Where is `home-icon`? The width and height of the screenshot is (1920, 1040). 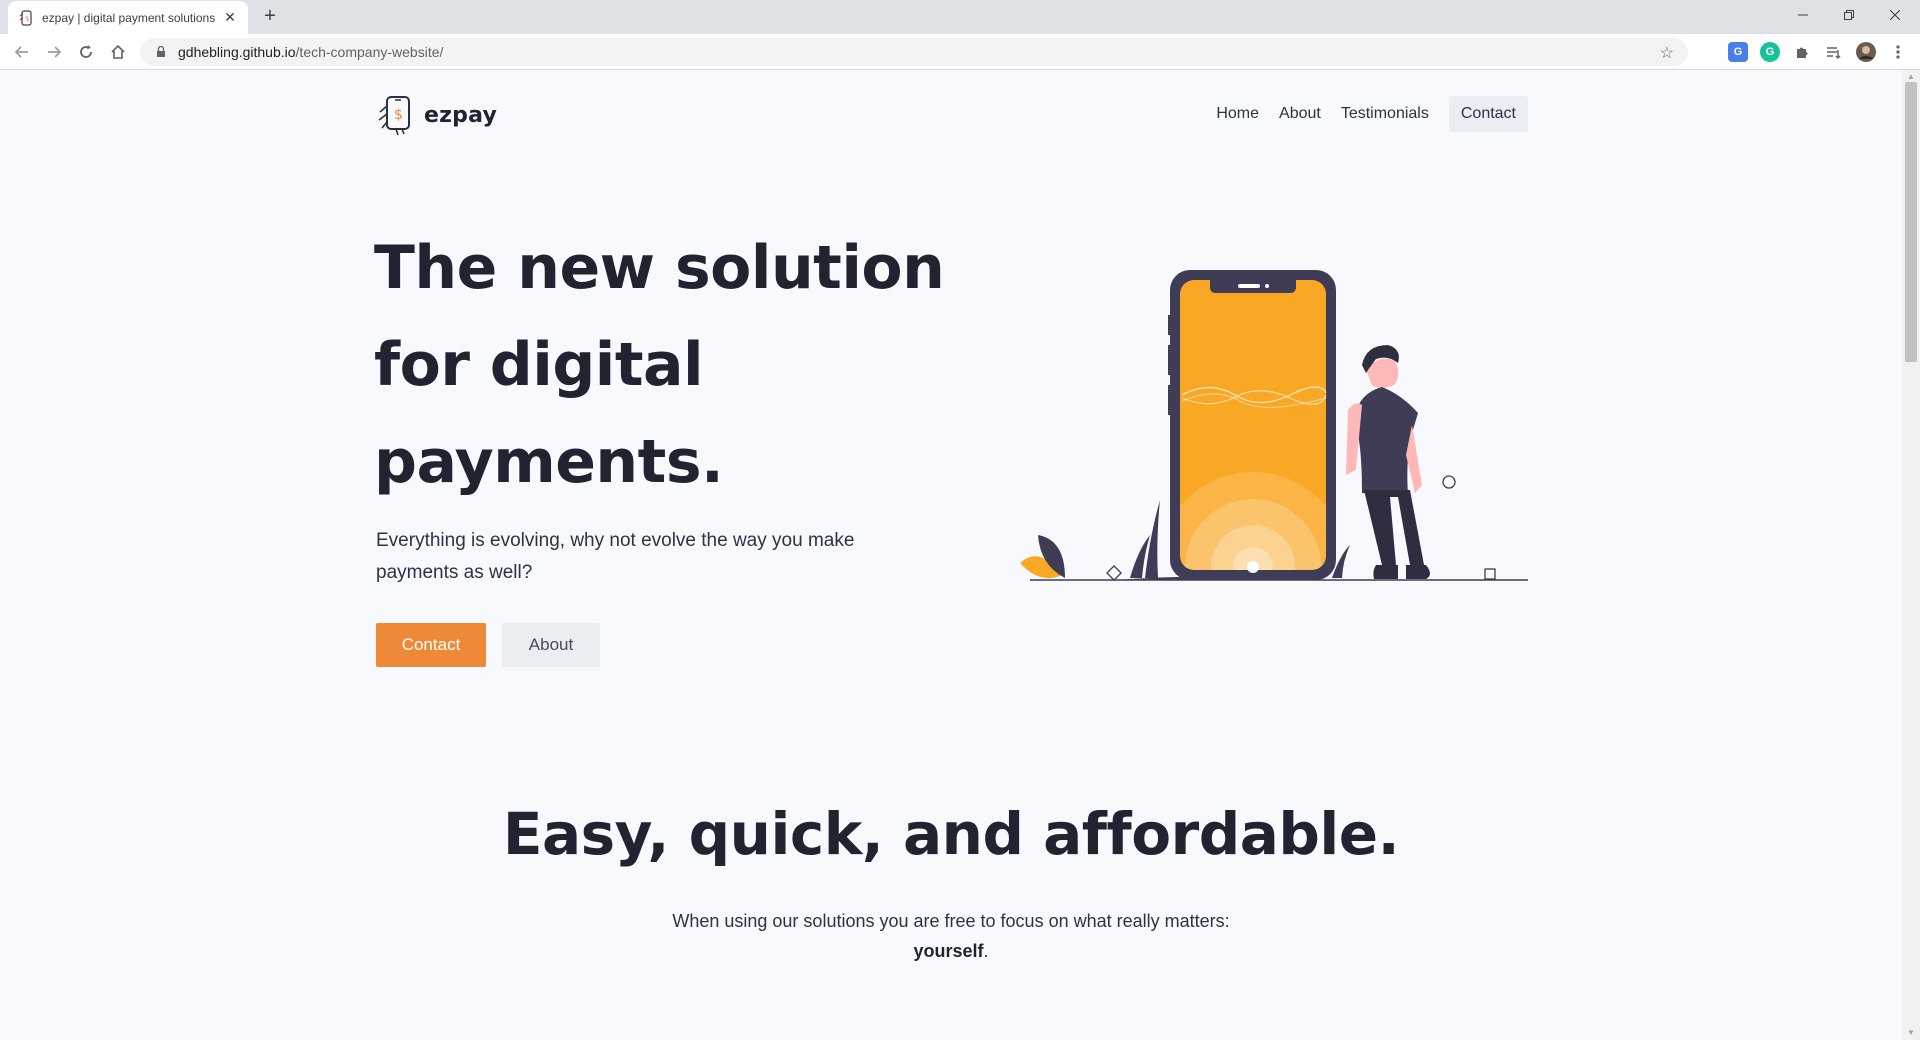 home-icon is located at coordinates (118, 52).